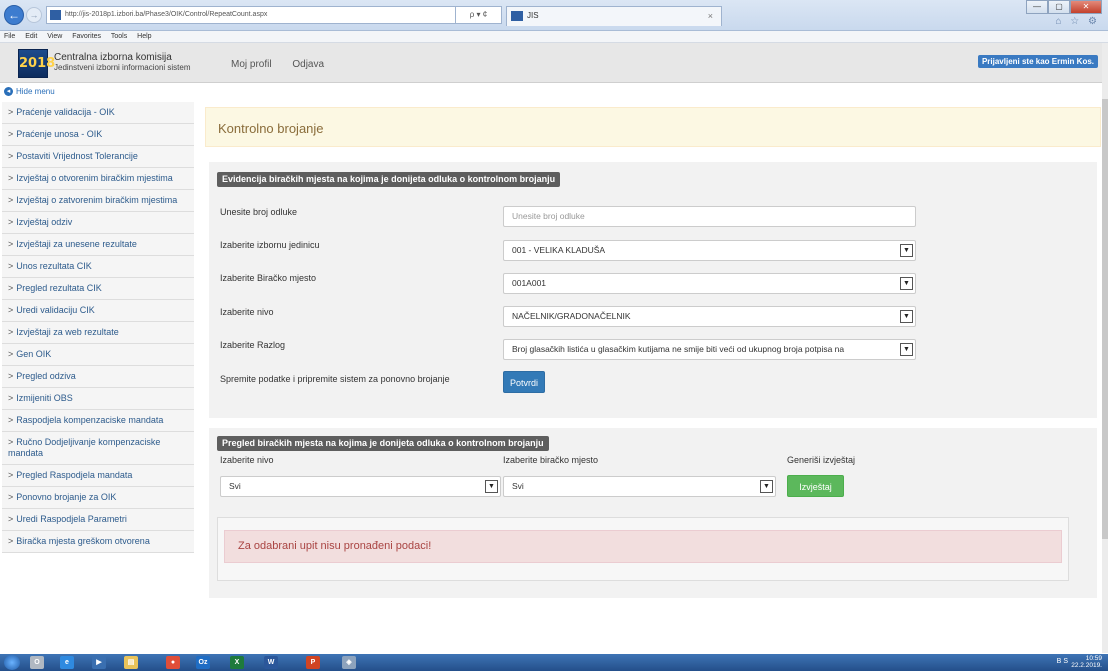 This screenshot has width=1108, height=671. I want to click on polling-station-select: 001A001 ▼, so click(709, 283).